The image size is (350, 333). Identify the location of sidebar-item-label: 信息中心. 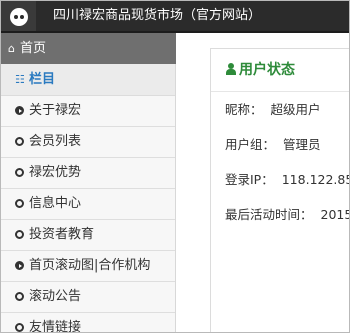
(55, 203).